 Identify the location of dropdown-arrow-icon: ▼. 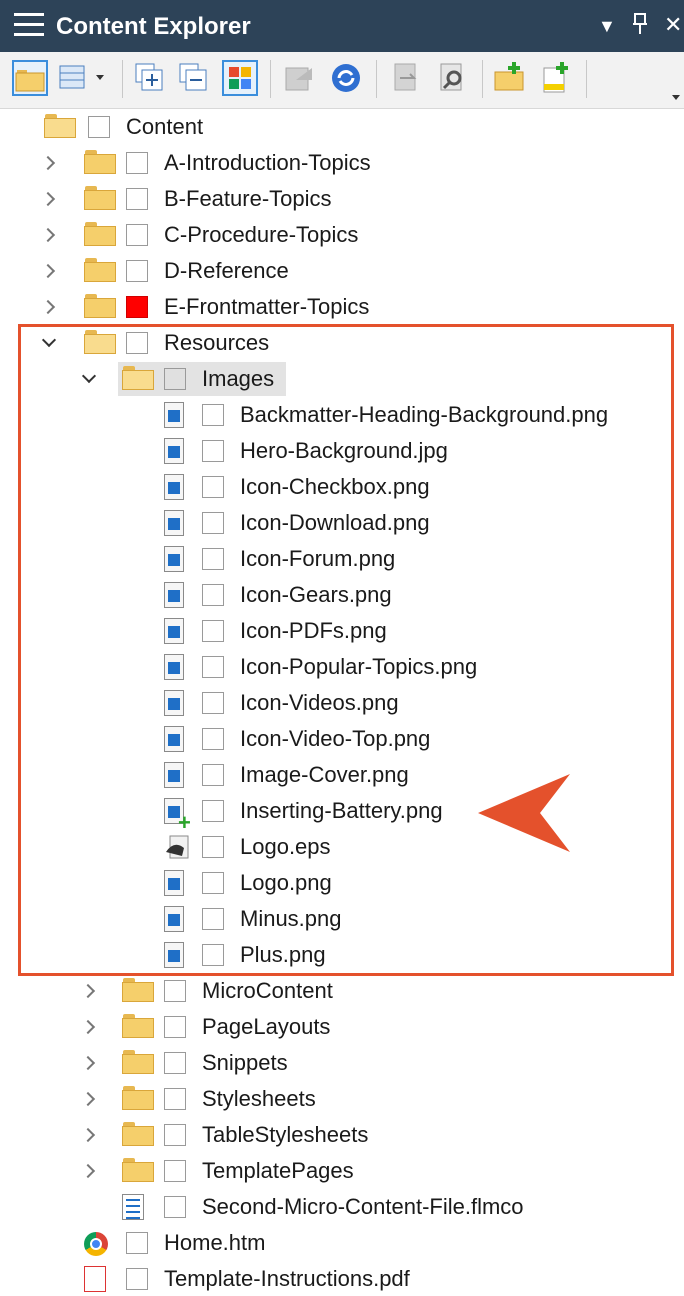
(607, 26).